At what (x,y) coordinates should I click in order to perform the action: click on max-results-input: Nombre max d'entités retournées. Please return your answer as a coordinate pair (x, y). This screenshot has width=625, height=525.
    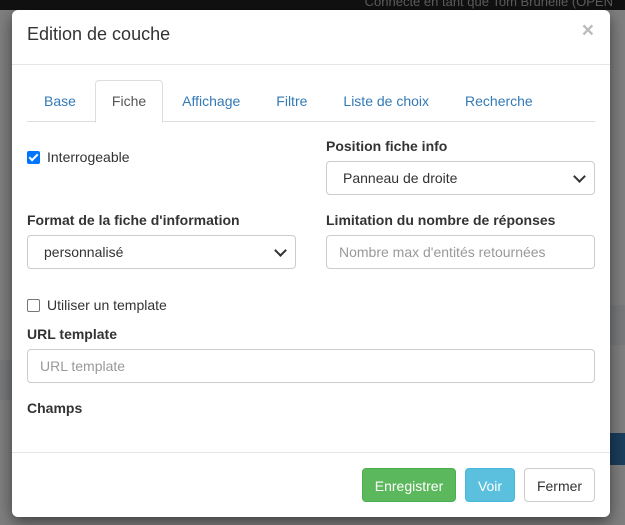
    Looking at the image, I should click on (460, 252).